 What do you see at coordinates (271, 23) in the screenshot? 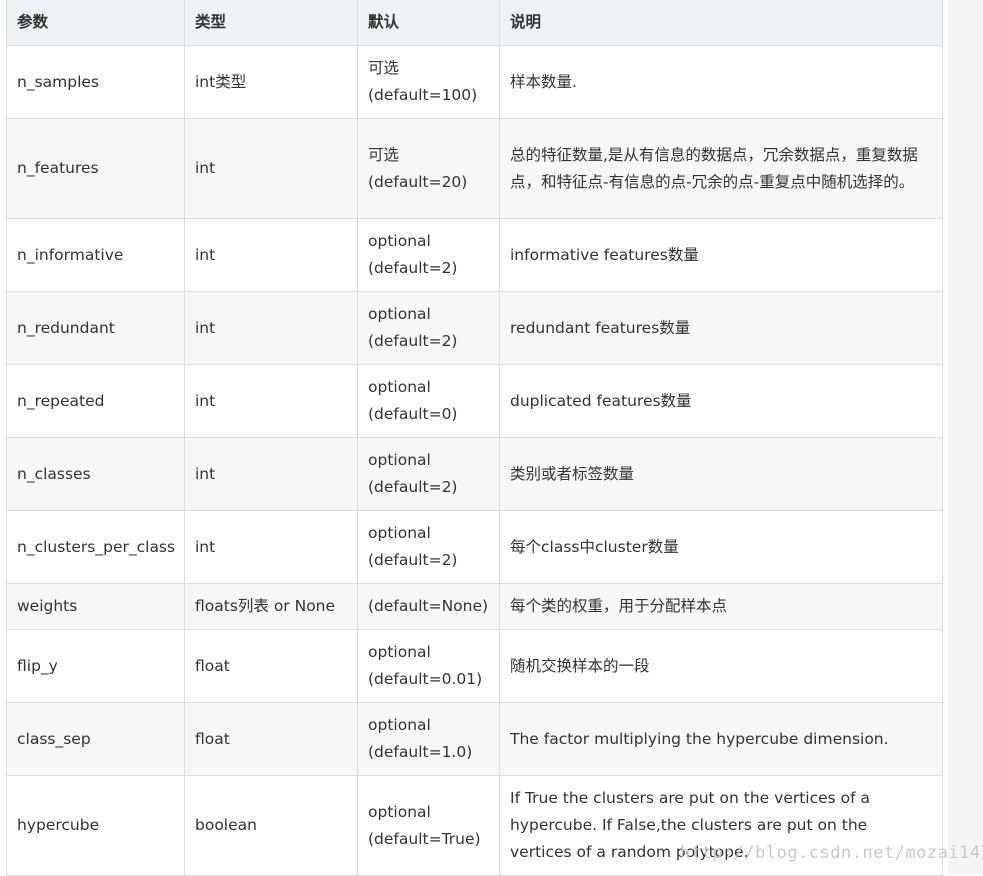
I see `header-type: 类型` at bounding box center [271, 23].